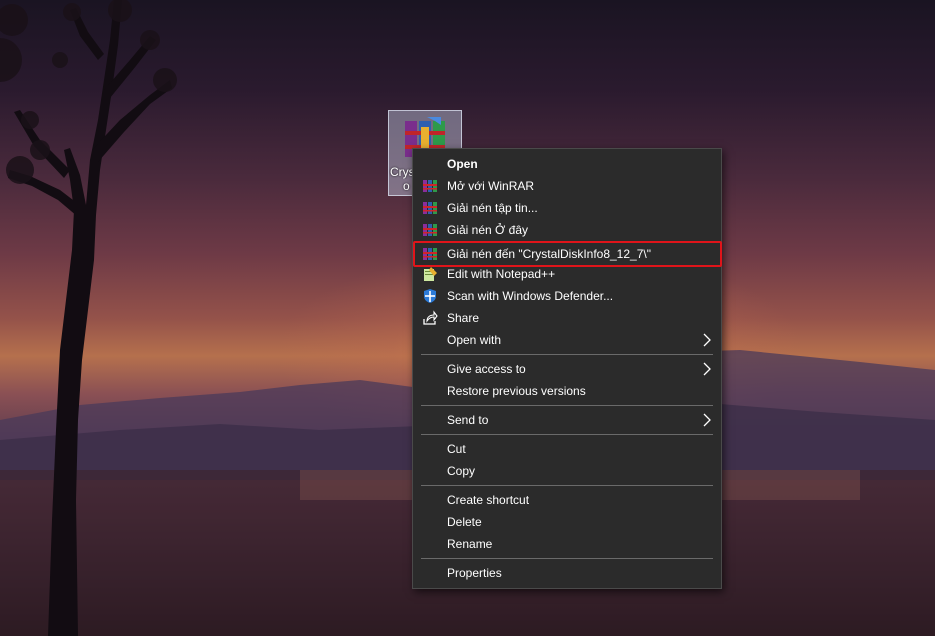 The image size is (935, 636). What do you see at coordinates (567, 471) in the screenshot?
I see `menu-item-copy: Copy` at bounding box center [567, 471].